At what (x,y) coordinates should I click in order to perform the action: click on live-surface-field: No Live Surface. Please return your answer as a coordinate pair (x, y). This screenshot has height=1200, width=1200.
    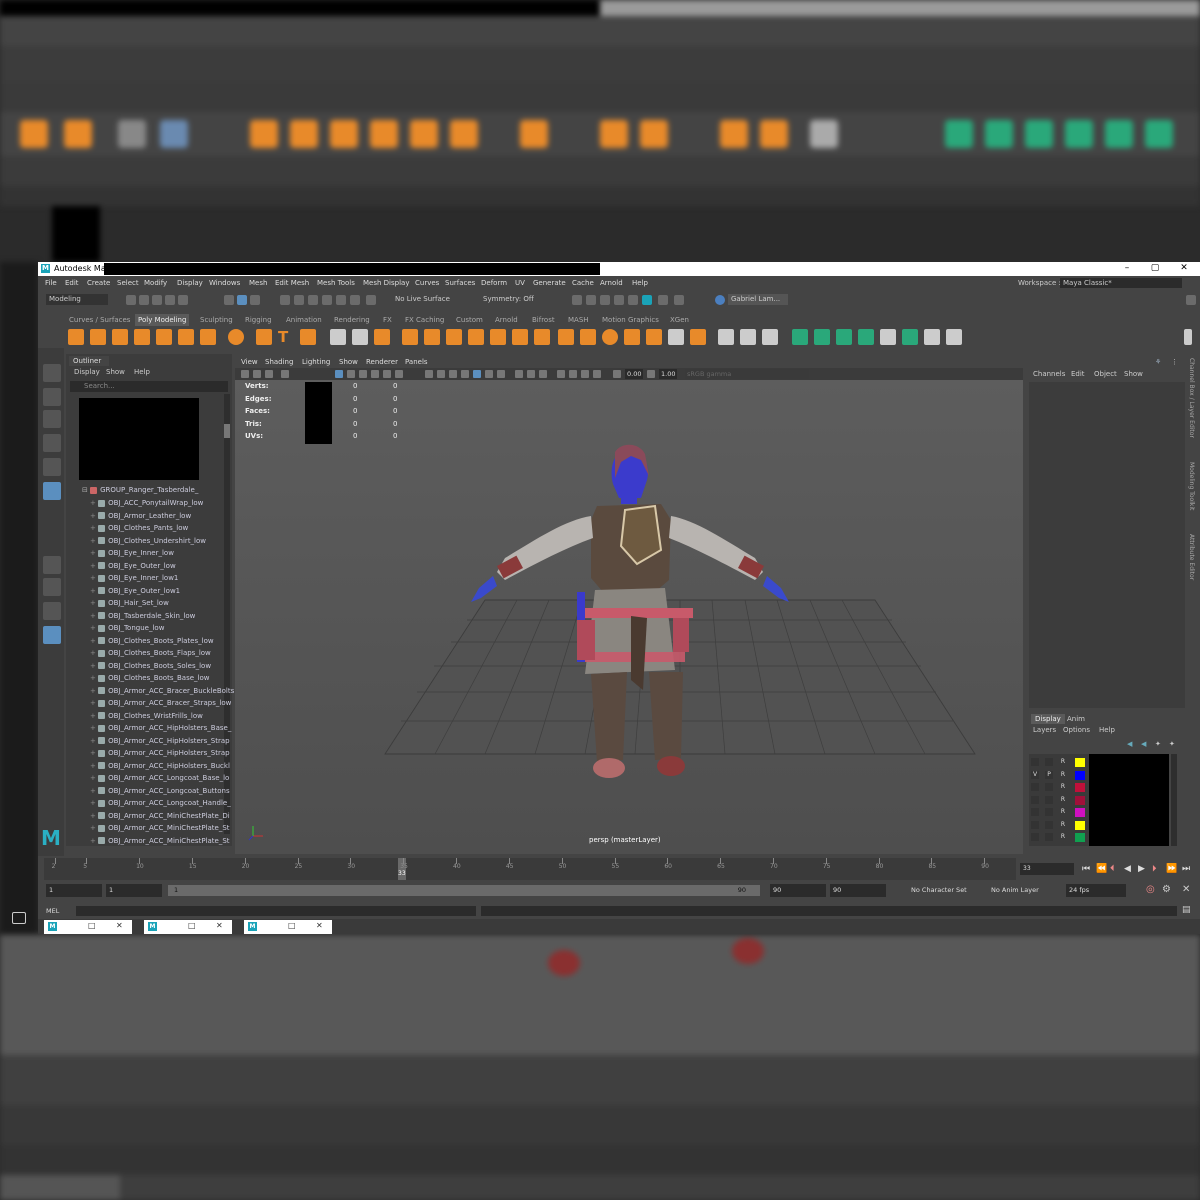
    Looking at the image, I should click on (428, 299).